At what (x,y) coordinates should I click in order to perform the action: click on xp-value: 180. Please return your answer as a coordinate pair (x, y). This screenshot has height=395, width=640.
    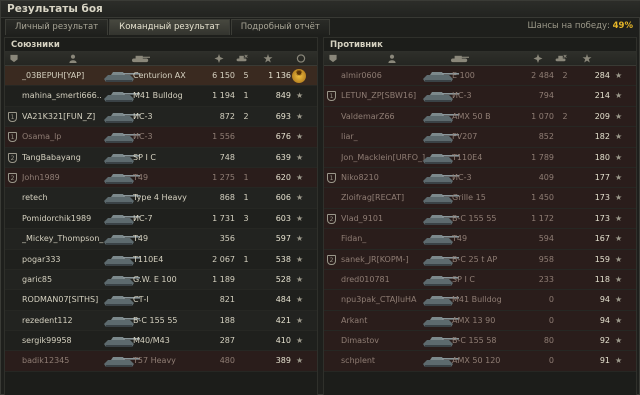
    Looking at the image, I should click on (602, 157).